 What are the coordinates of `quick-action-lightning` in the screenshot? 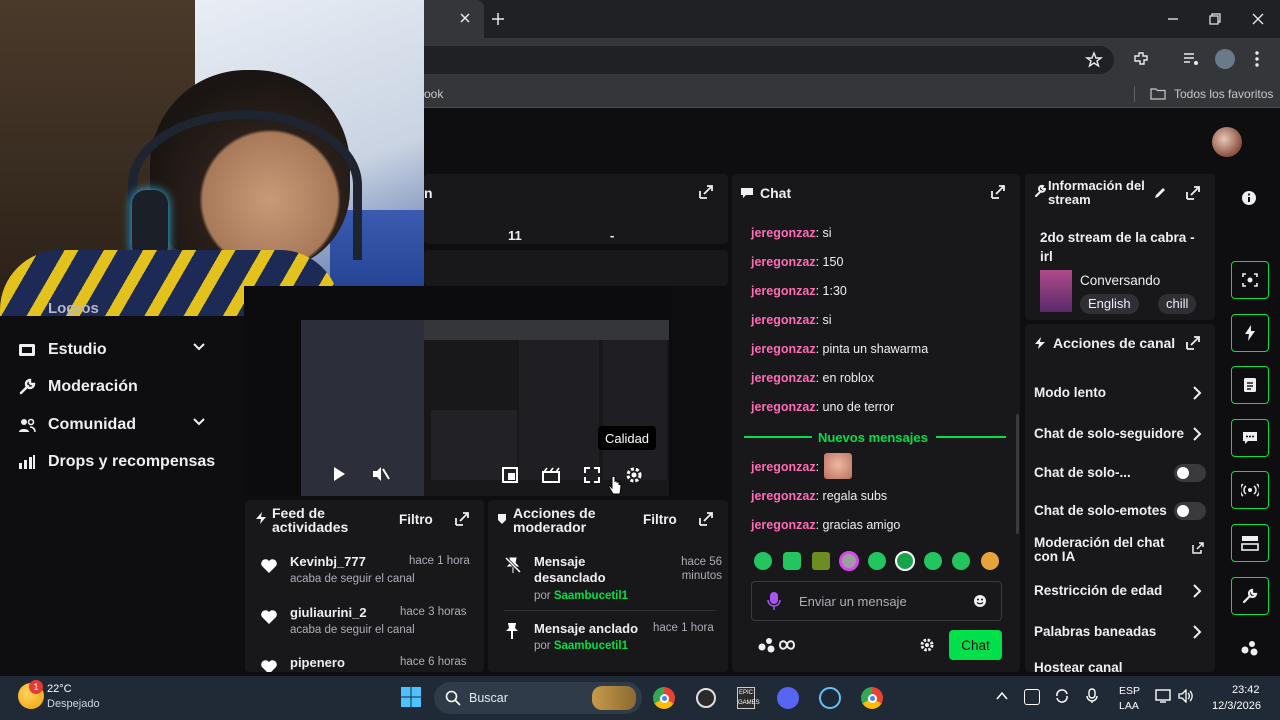 It's located at (1250, 333).